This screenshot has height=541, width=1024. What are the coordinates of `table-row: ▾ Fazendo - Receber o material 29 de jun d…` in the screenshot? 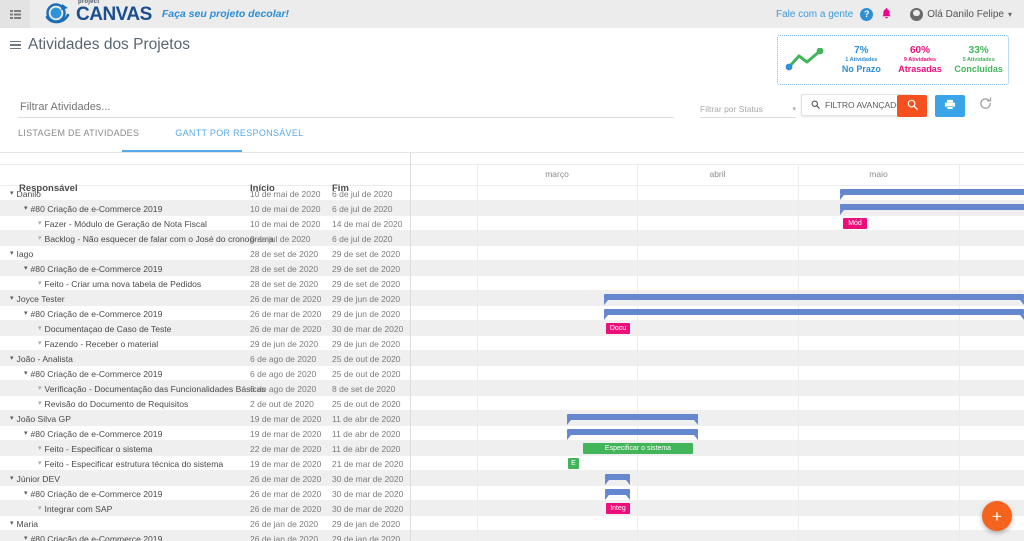 It's located at (512, 343).